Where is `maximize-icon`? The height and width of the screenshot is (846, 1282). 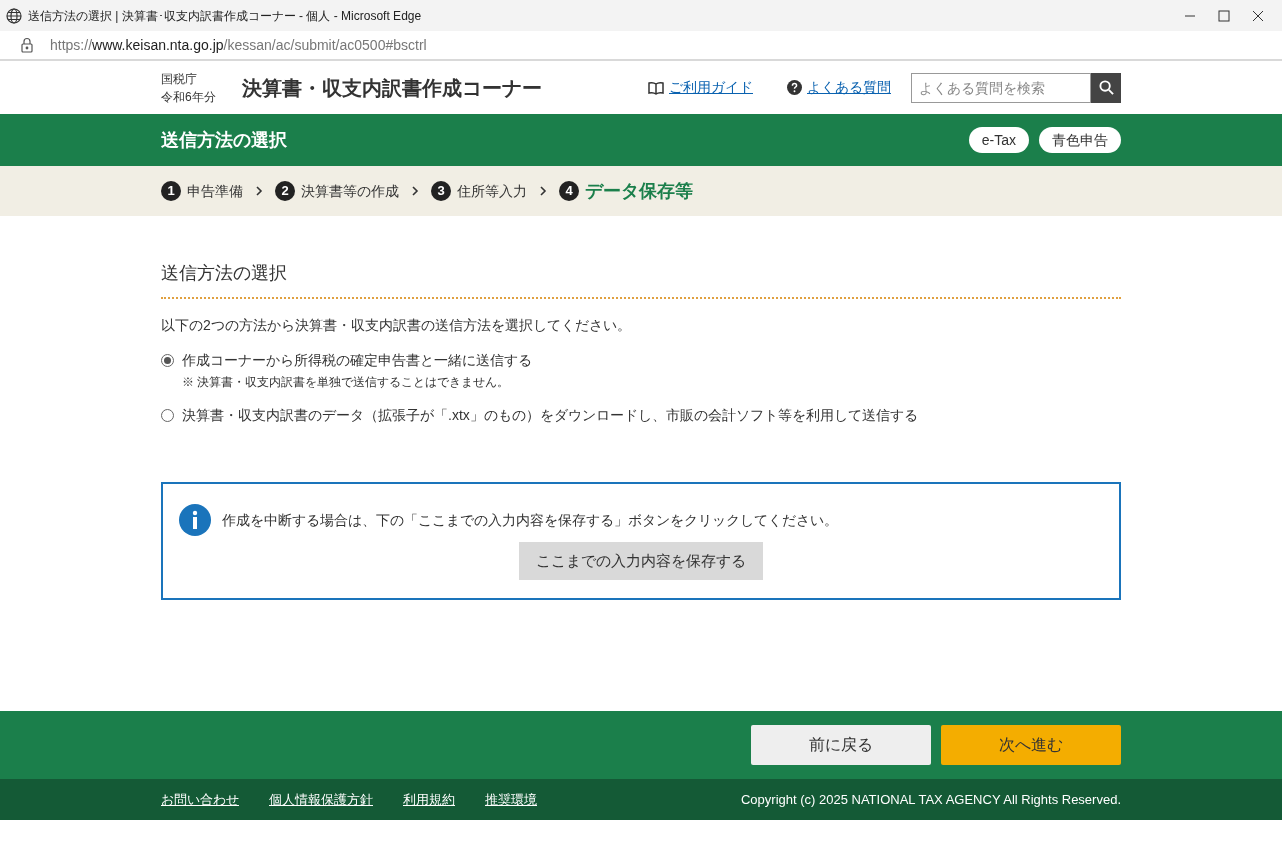 maximize-icon is located at coordinates (1224, 15).